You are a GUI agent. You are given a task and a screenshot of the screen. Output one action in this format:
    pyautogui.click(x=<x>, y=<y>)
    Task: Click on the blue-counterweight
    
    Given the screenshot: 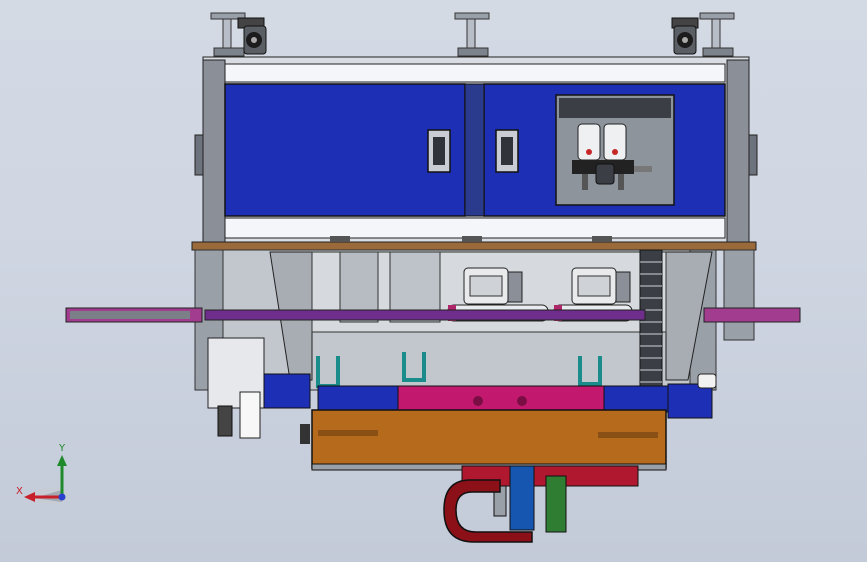 What is the action you would take?
    pyautogui.click(x=522, y=498)
    